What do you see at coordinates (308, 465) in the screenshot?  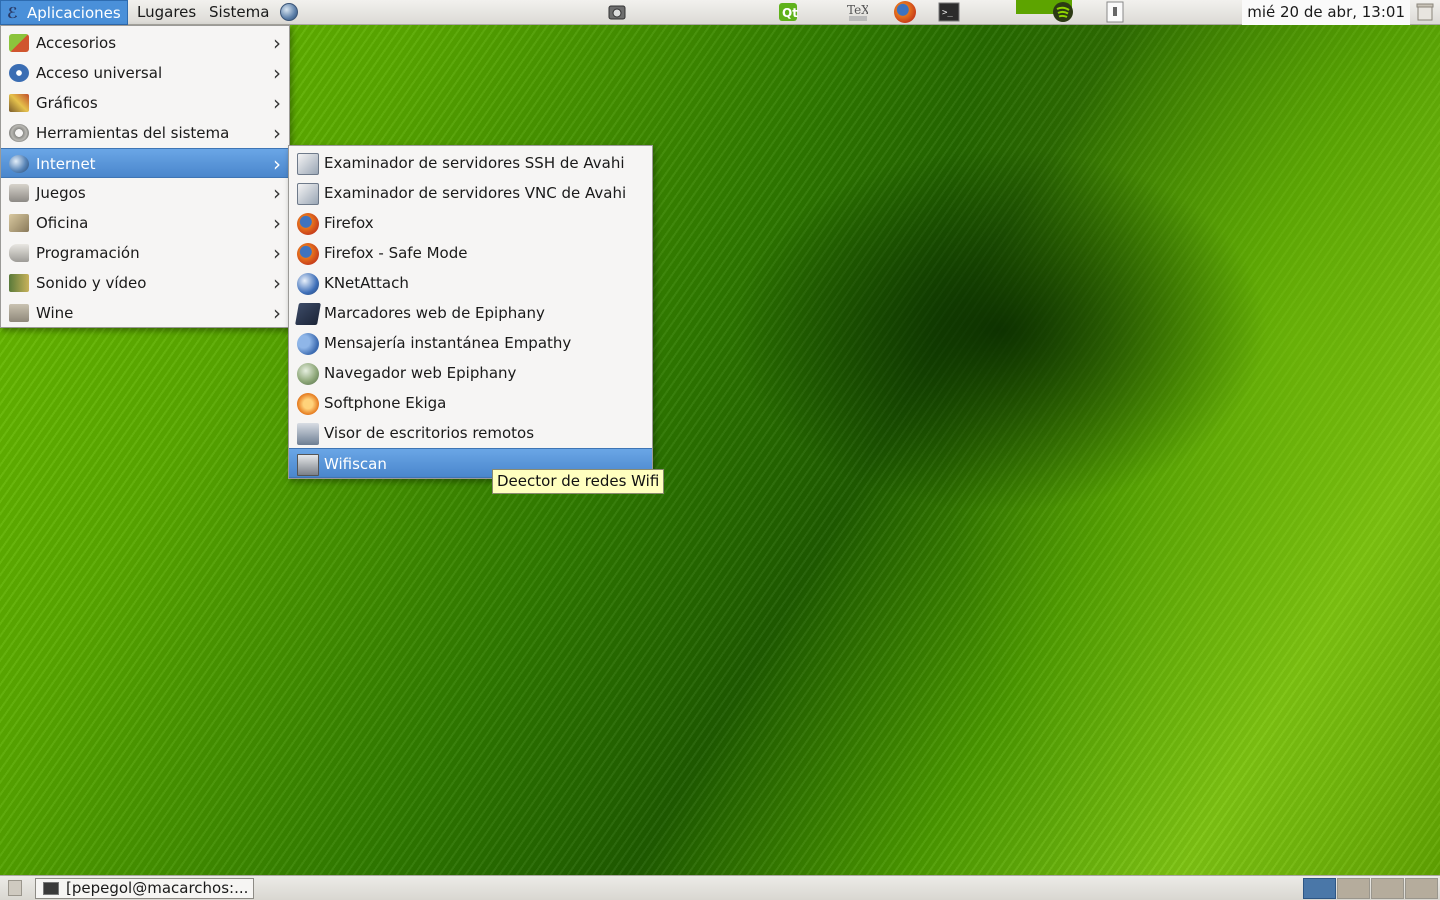 I see `wifiscan-icon` at bounding box center [308, 465].